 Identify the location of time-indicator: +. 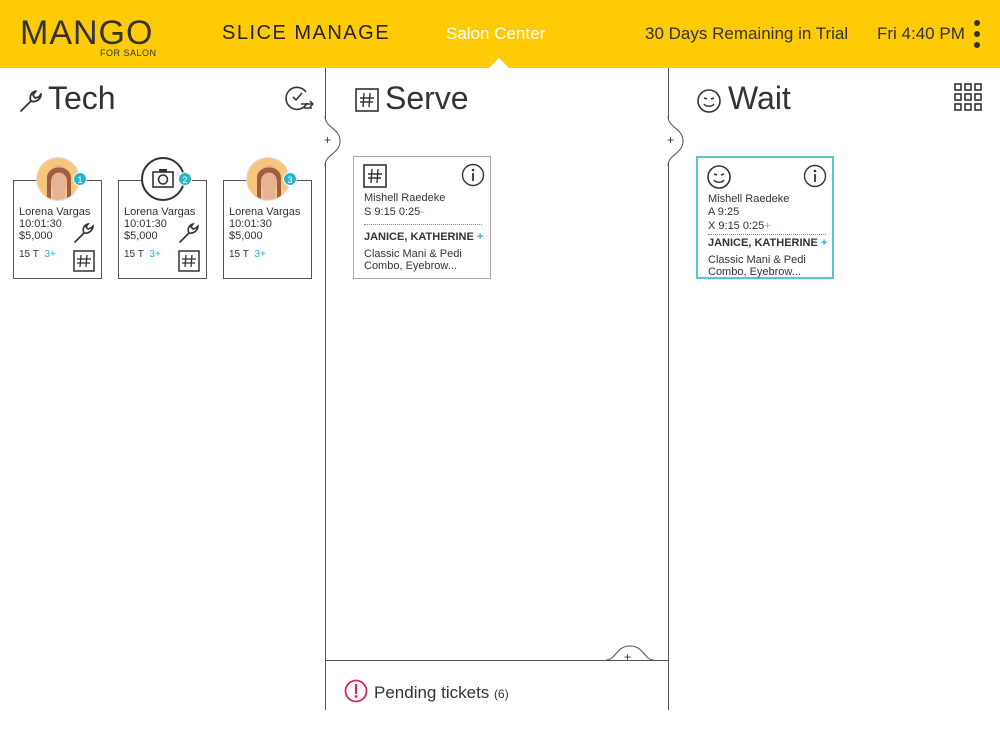
(767, 226).